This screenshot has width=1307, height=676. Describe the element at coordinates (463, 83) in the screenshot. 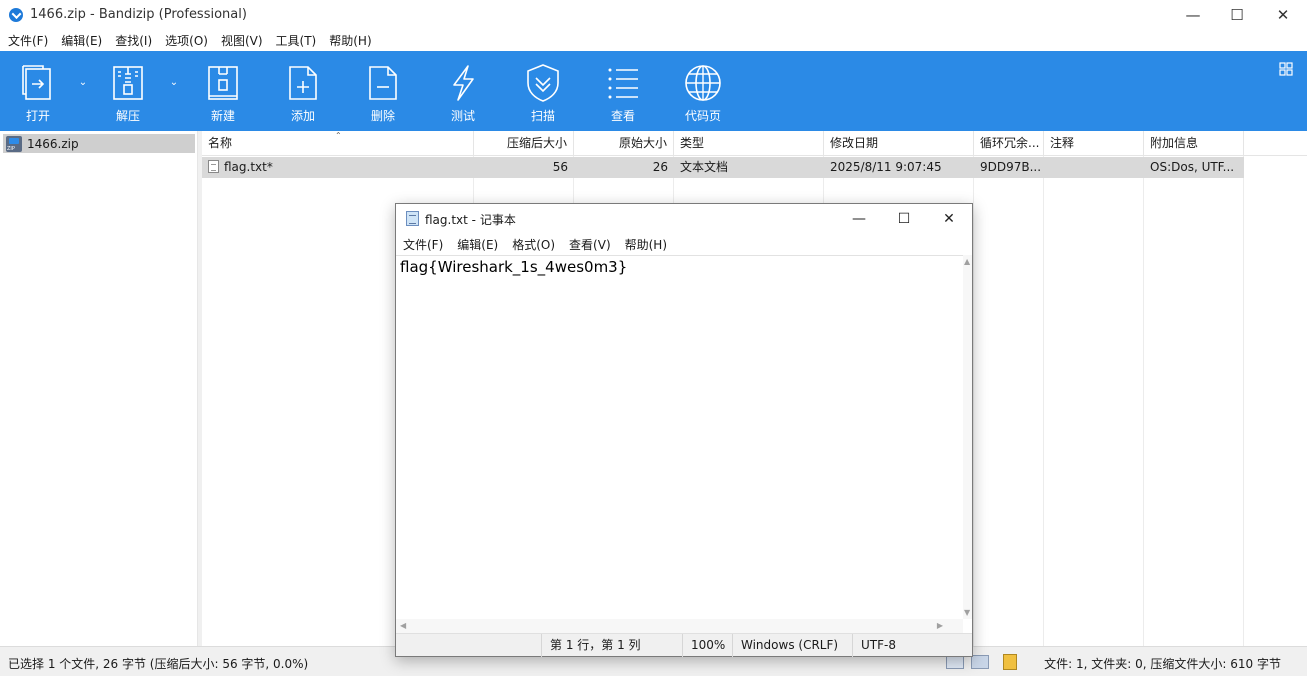

I see `lightning-icon` at that location.